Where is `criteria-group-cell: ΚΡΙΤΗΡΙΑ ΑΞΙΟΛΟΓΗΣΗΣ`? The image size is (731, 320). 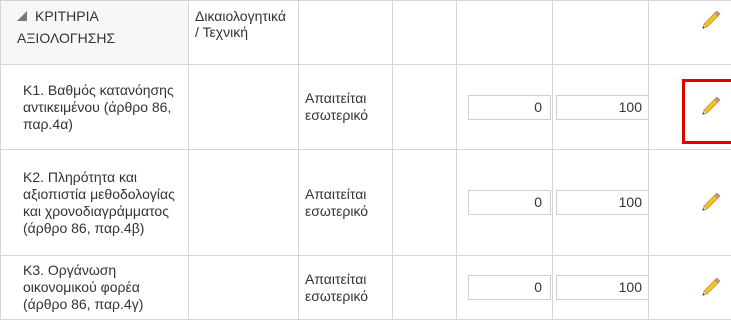 criteria-group-cell: ΚΡΙΤΗΡΙΑ ΑΞΙΟΛΟΓΗΣΗΣ is located at coordinates (95, 33).